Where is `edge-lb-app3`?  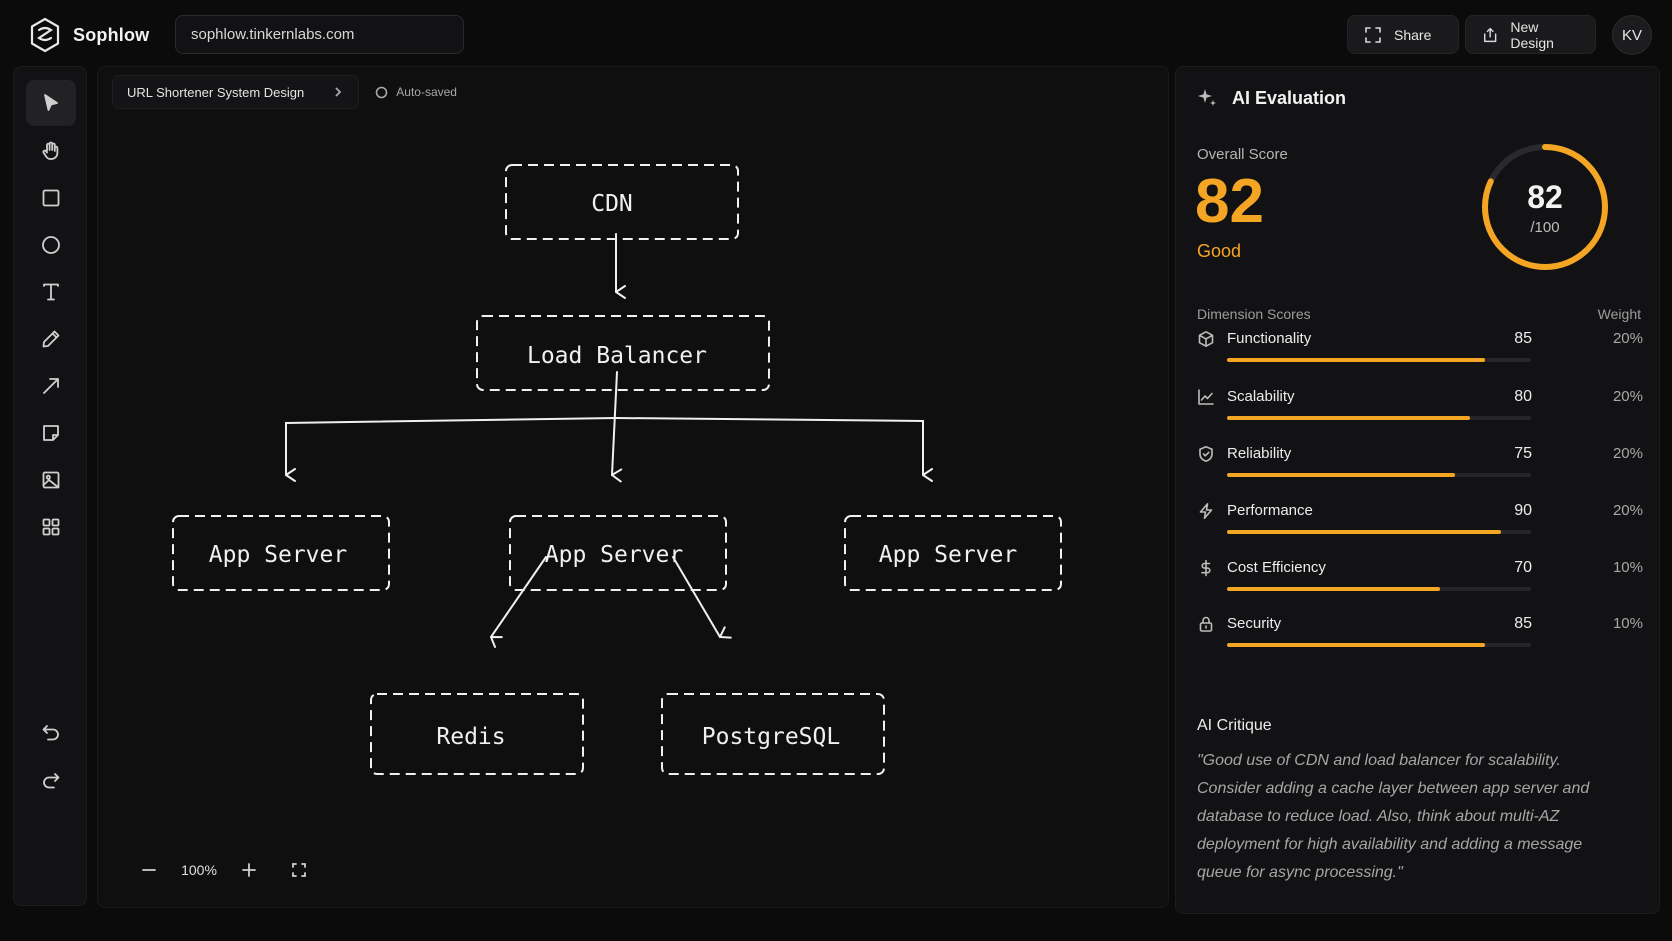
edge-lb-app3 is located at coordinates (774, 449).